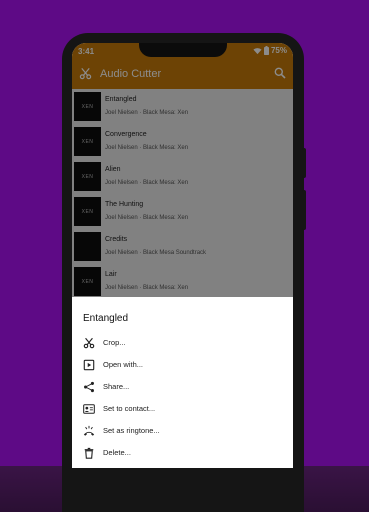 This screenshot has height=512, width=369. What do you see at coordinates (89, 365) in the screenshot?
I see `play-box-icon` at bounding box center [89, 365].